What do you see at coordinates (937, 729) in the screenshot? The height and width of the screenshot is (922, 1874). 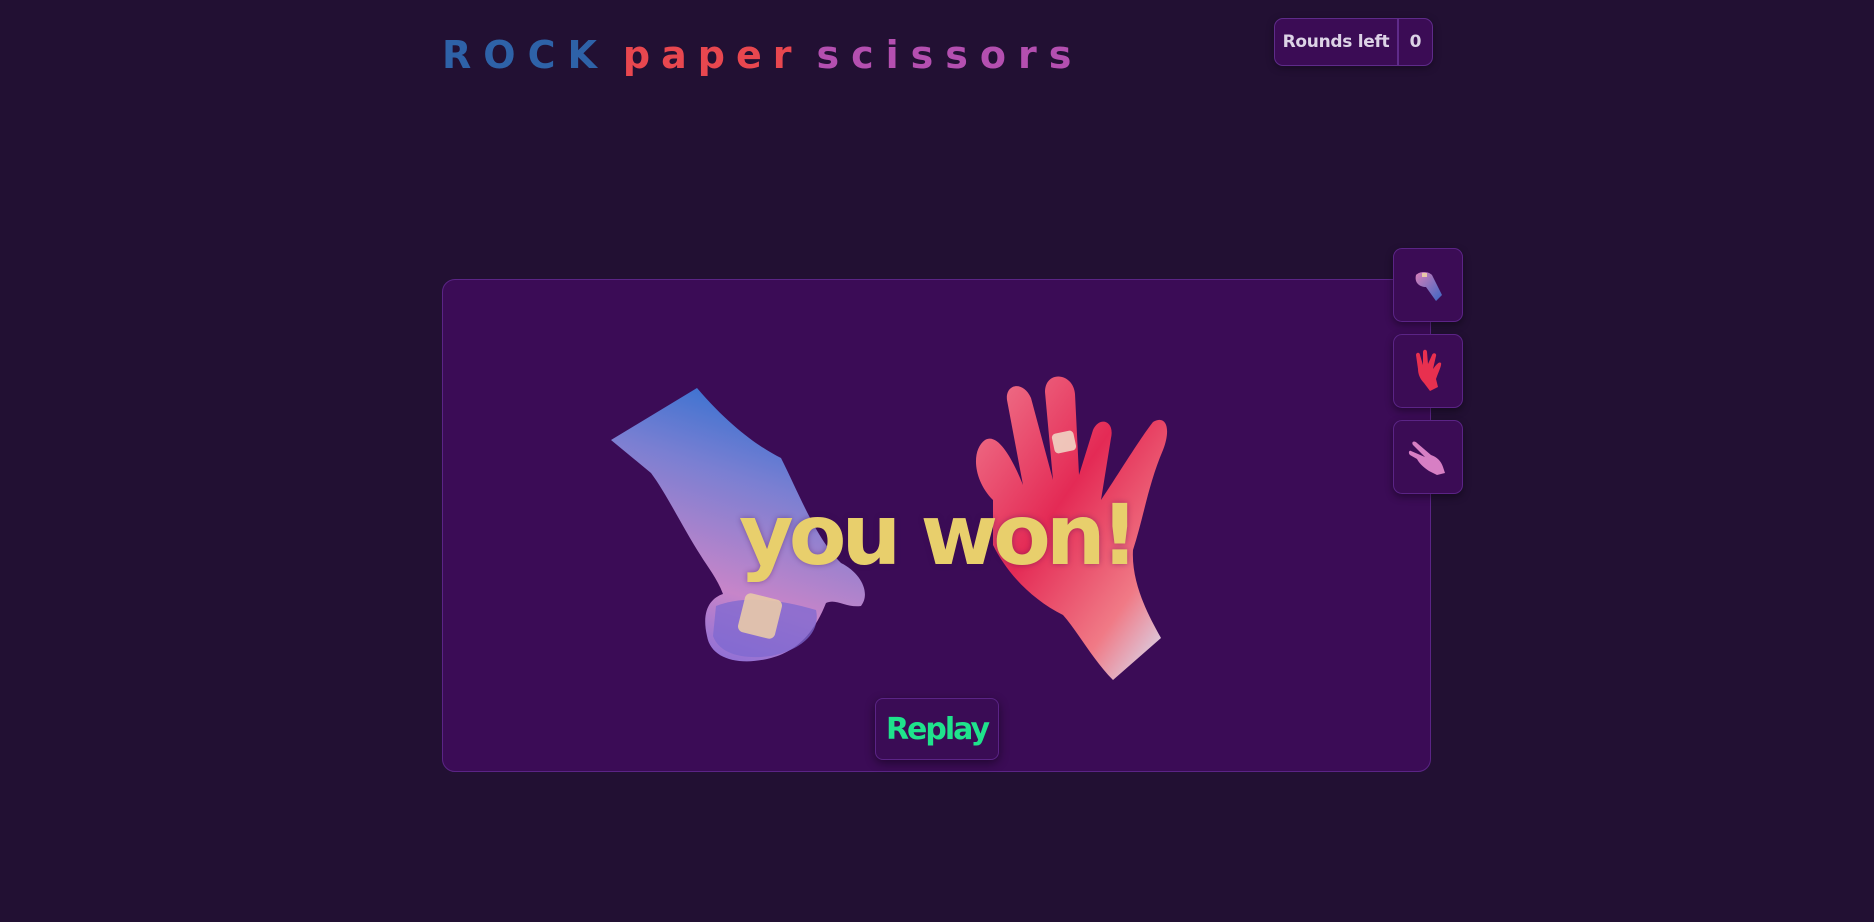 I see `replay-button: Replay` at bounding box center [937, 729].